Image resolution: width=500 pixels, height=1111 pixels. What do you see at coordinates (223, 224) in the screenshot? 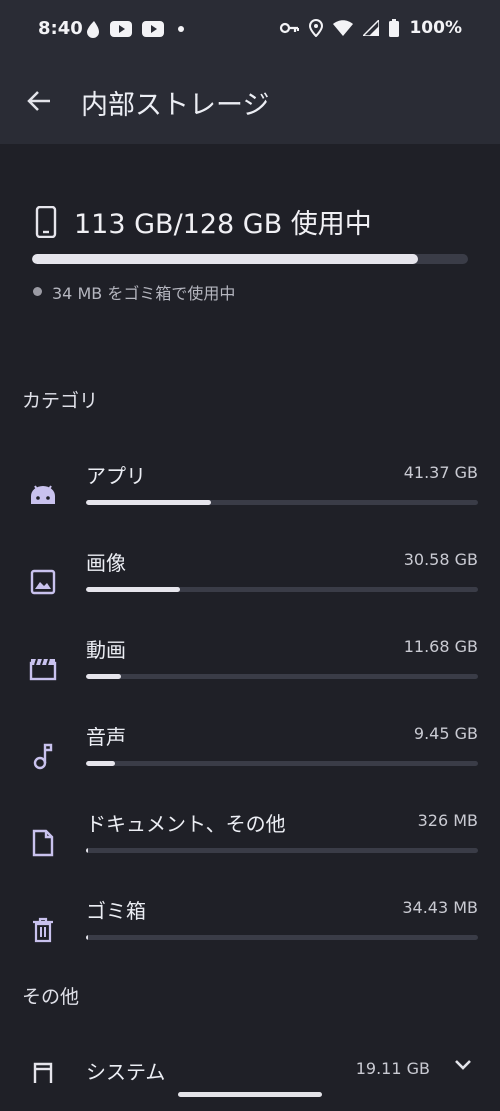
I see `storage-usage-title: 113 GB/128 GB 使用中` at bounding box center [223, 224].